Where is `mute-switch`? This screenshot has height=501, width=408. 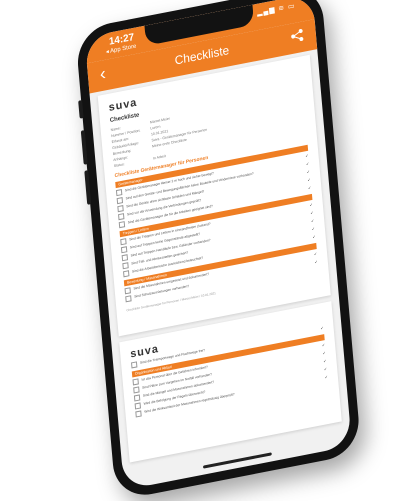
mute-switch is located at coordinates (81, 109).